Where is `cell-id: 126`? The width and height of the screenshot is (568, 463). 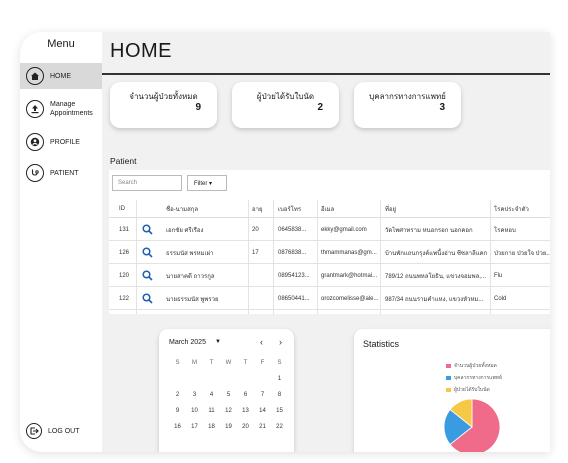
cell-id: 126 is located at coordinates (124, 252).